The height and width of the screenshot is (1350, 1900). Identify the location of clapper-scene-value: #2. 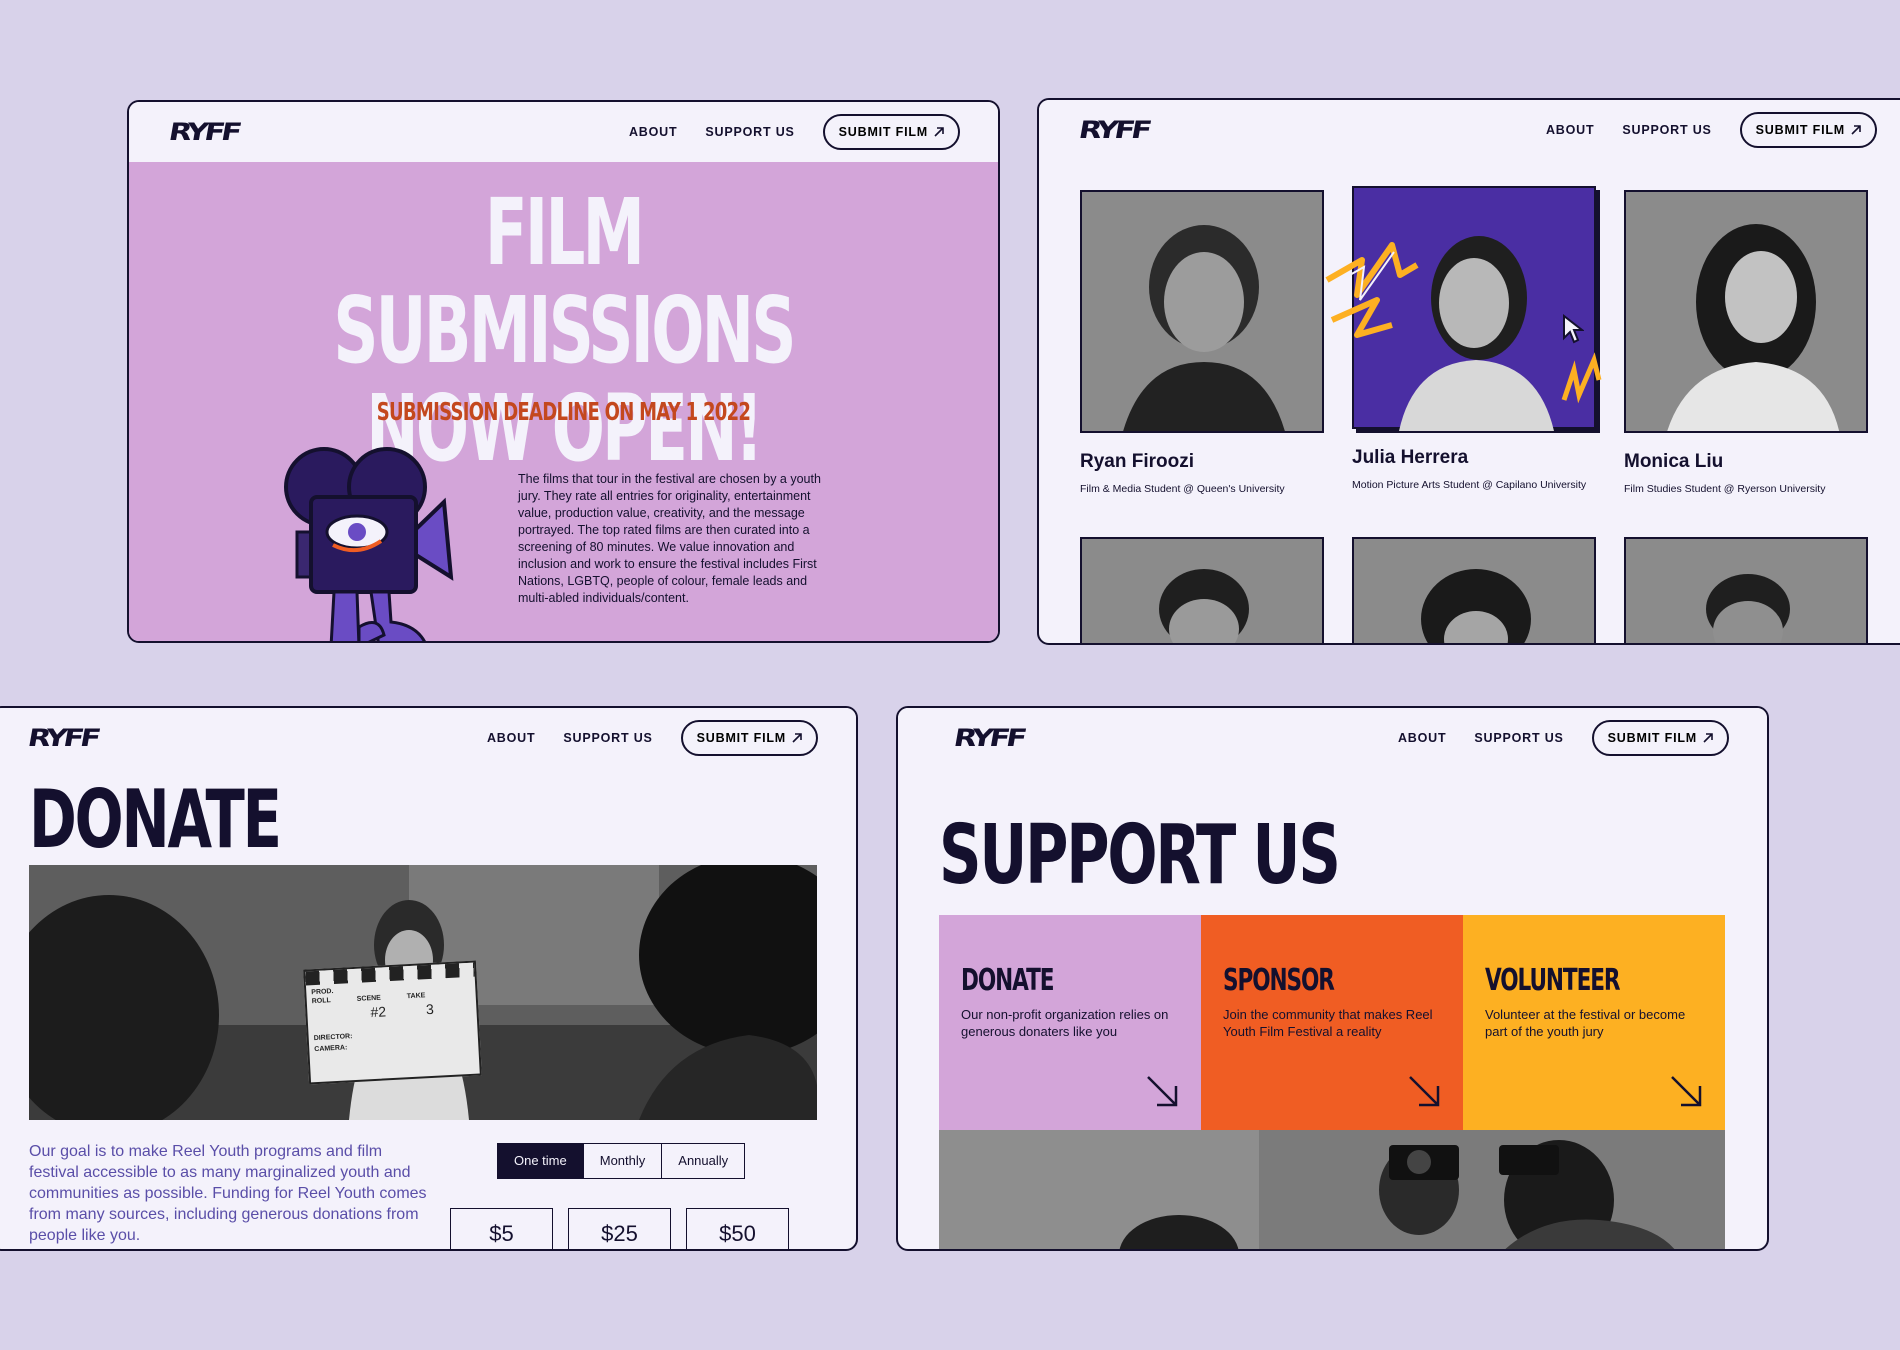
(378, 1012).